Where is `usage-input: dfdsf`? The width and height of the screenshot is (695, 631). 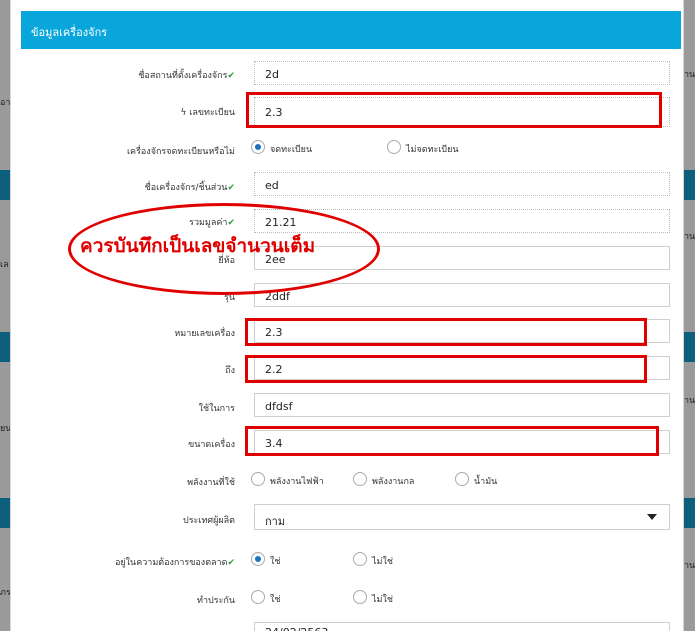 usage-input: dfdsf is located at coordinates (462, 405).